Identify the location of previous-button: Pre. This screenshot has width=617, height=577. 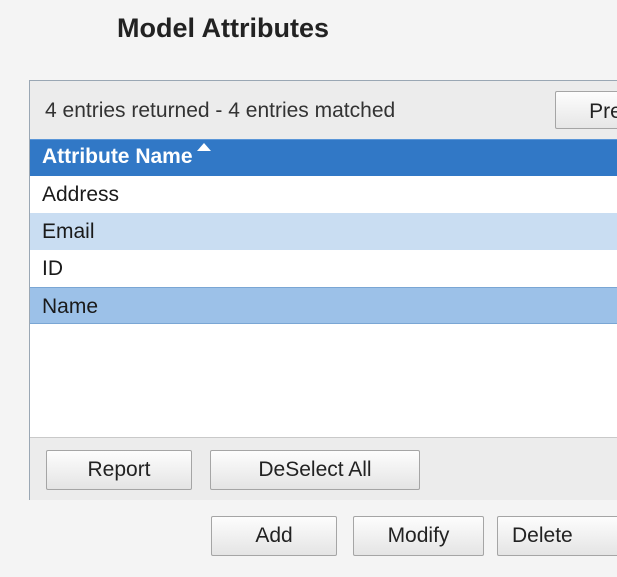
(586, 110).